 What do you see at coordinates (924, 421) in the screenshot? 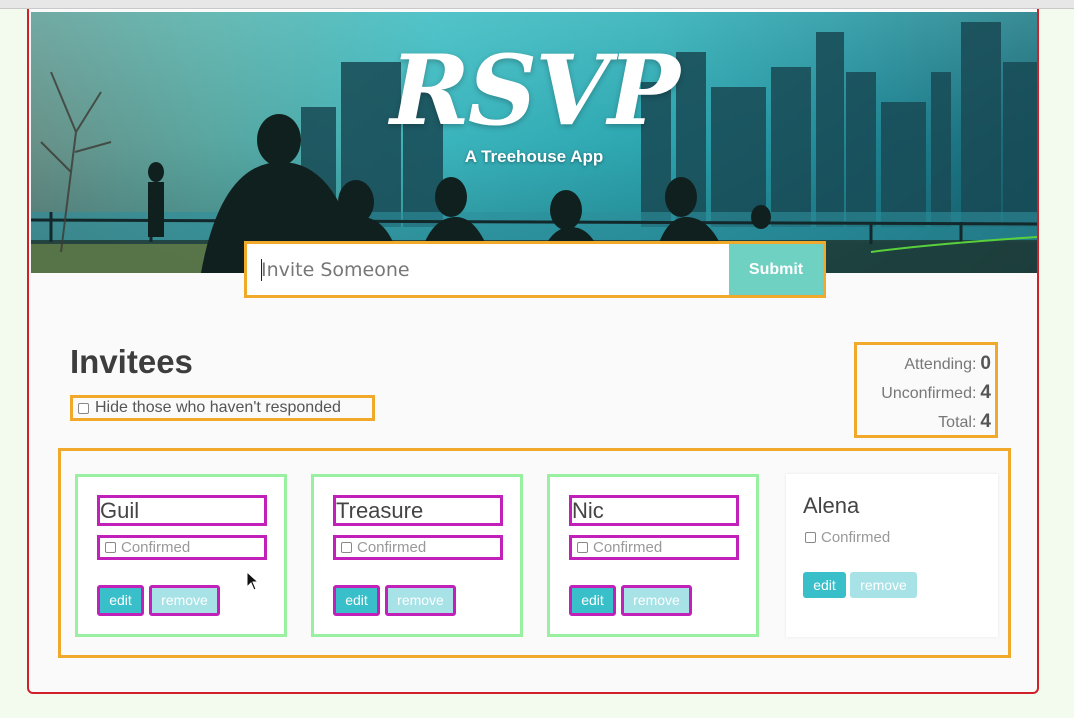
I see `total-count-row: Total: 4` at bounding box center [924, 421].